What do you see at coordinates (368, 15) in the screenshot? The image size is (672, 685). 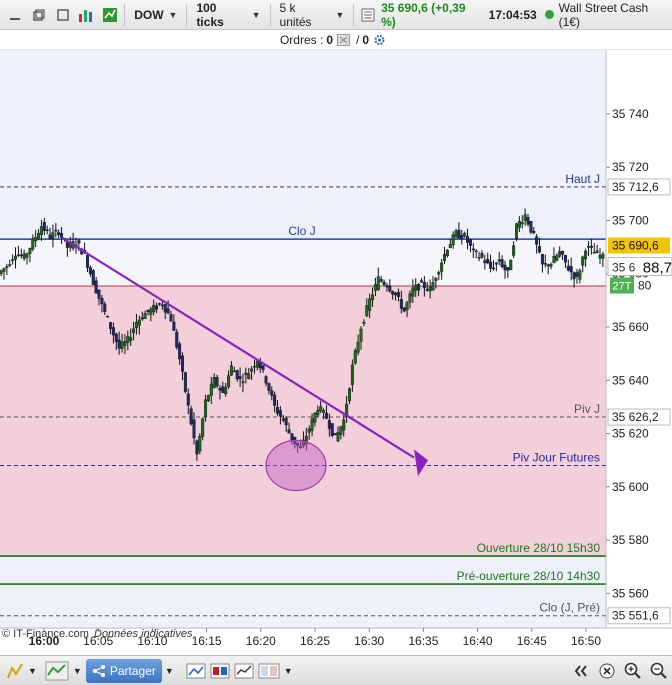 I see `quote-list-icon` at bounding box center [368, 15].